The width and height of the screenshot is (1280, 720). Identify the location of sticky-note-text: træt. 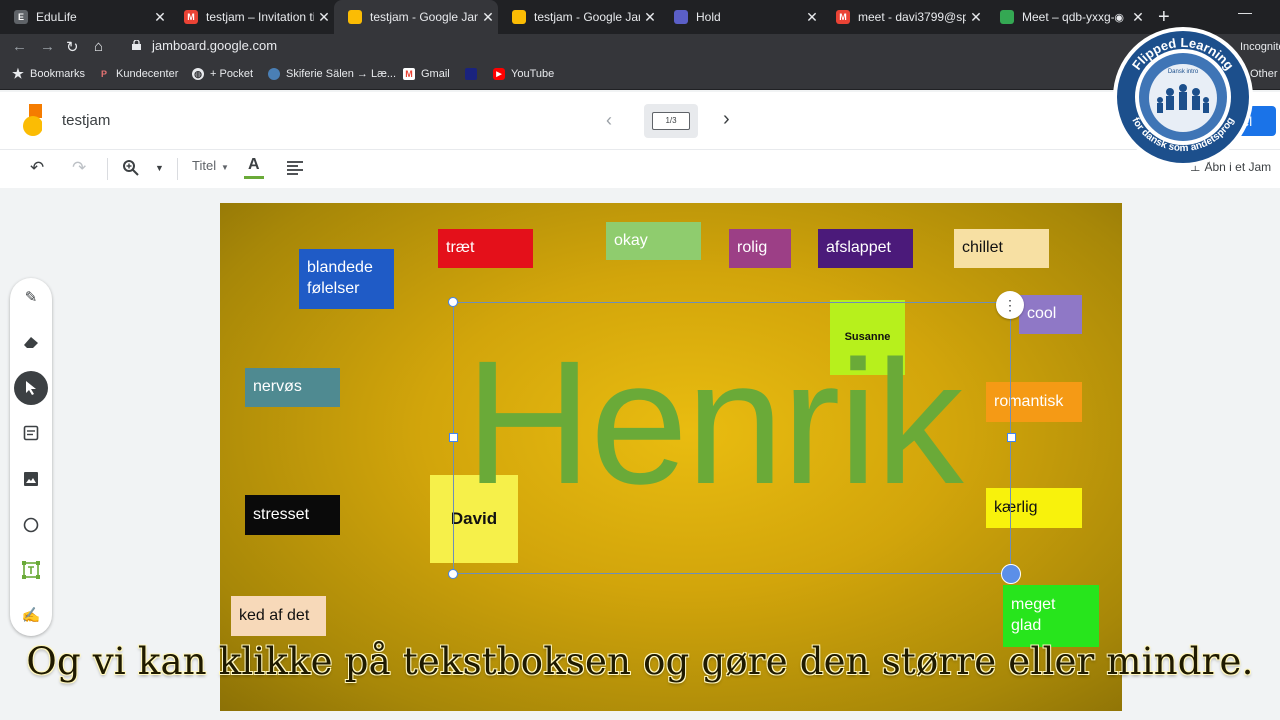
(460, 248).